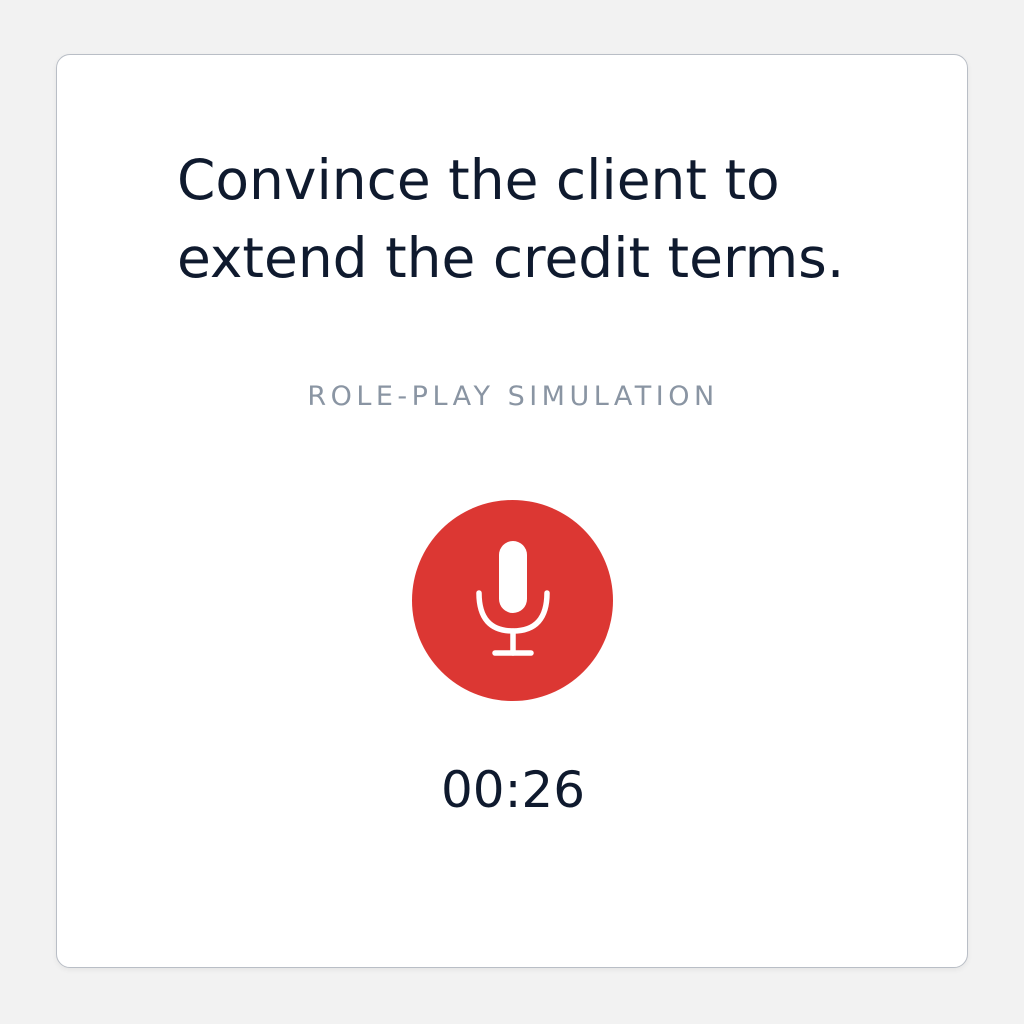 This screenshot has width=1024, height=1024. What do you see at coordinates (478, 180) in the screenshot?
I see `prompt-line-1: Convince the client to` at bounding box center [478, 180].